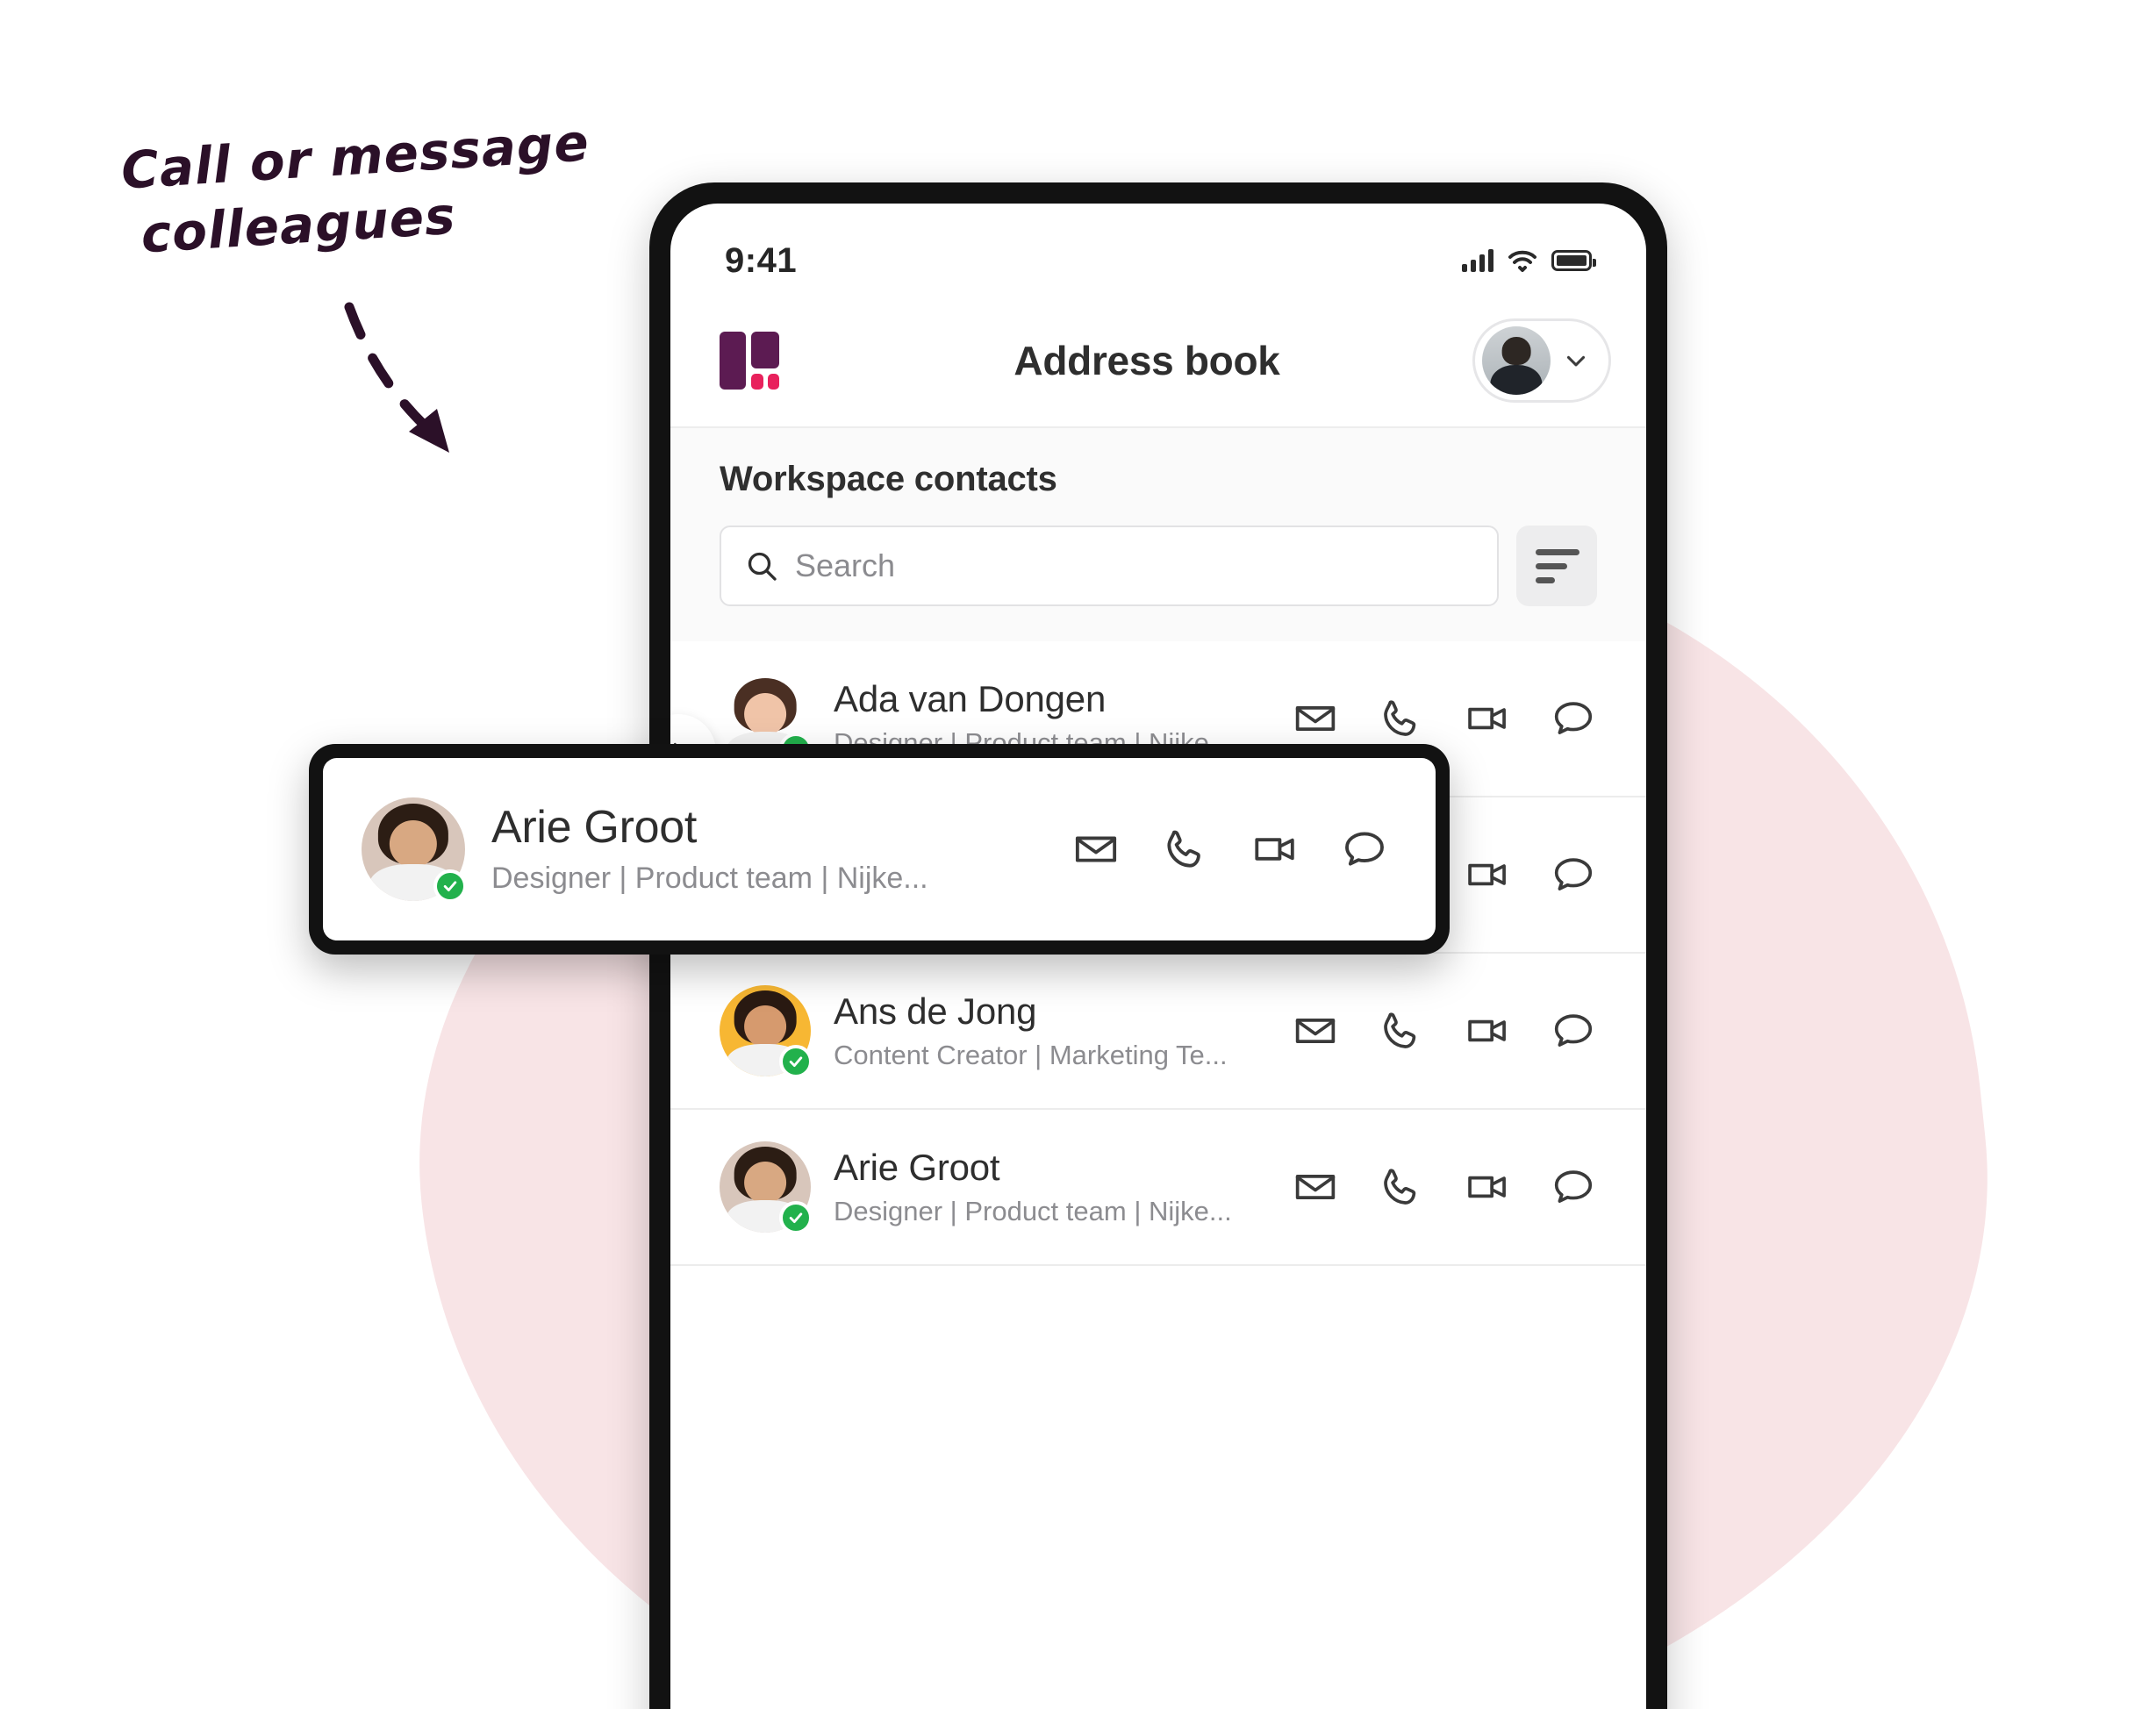 This screenshot has height=1709, width=2156. I want to click on status-bar: 9:41, so click(1158, 249).